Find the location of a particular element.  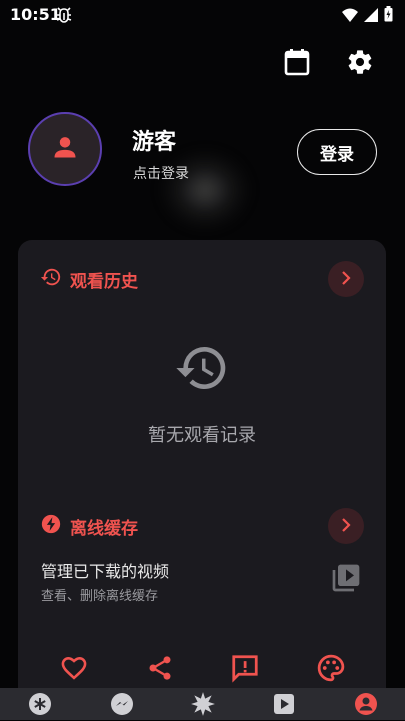

nav-discover is located at coordinates (203, 706).